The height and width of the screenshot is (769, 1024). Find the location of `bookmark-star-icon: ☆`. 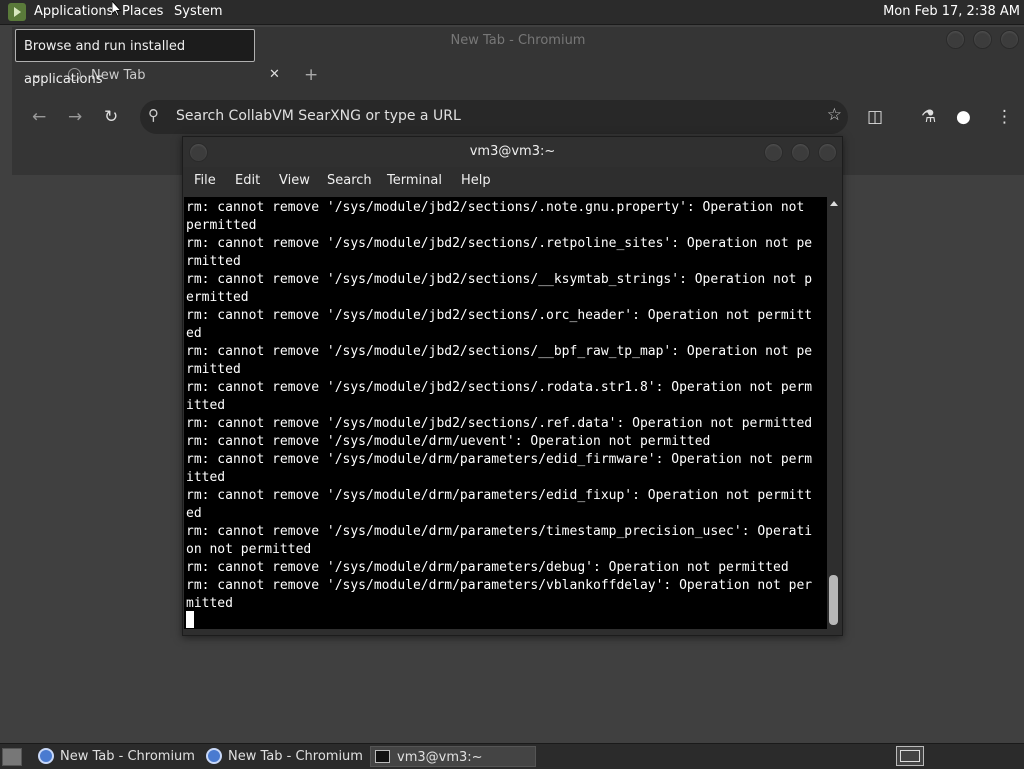

bookmark-star-icon: ☆ is located at coordinates (834, 115).